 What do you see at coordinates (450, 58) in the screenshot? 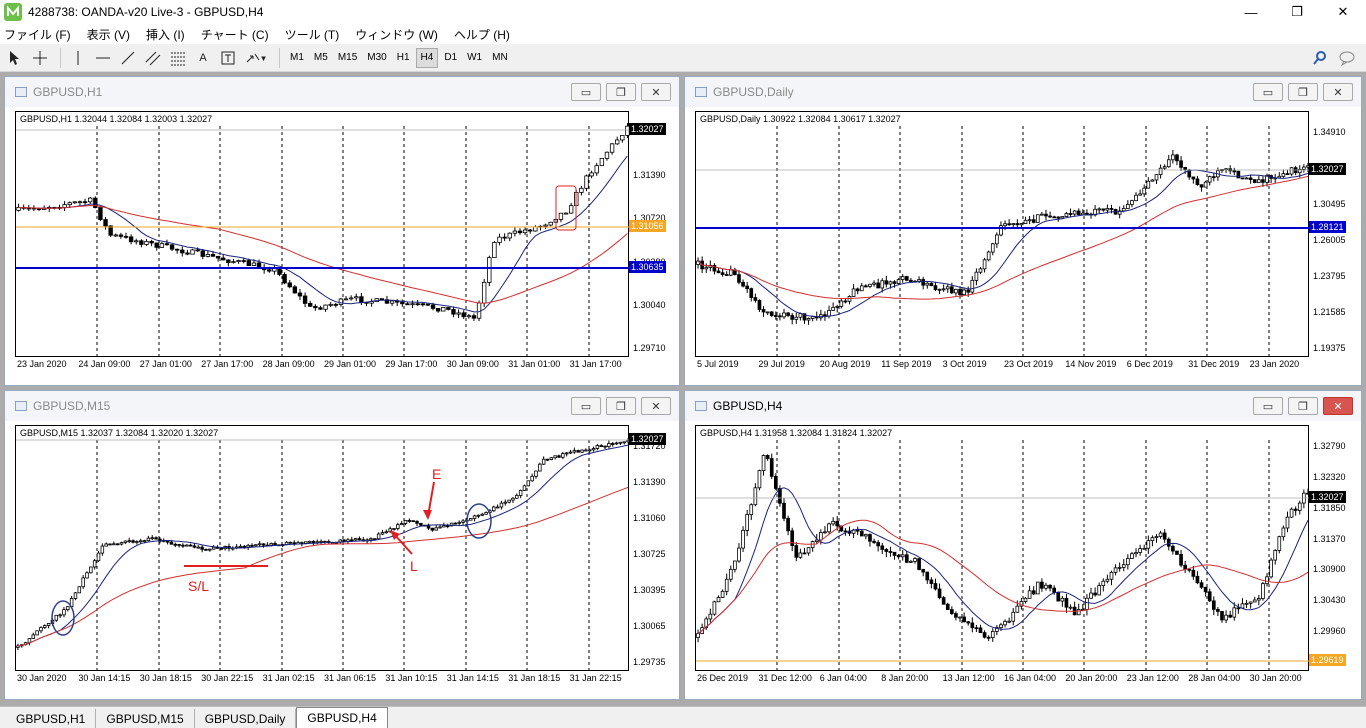
I see `timeframe-d1: D1` at bounding box center [450, 58].